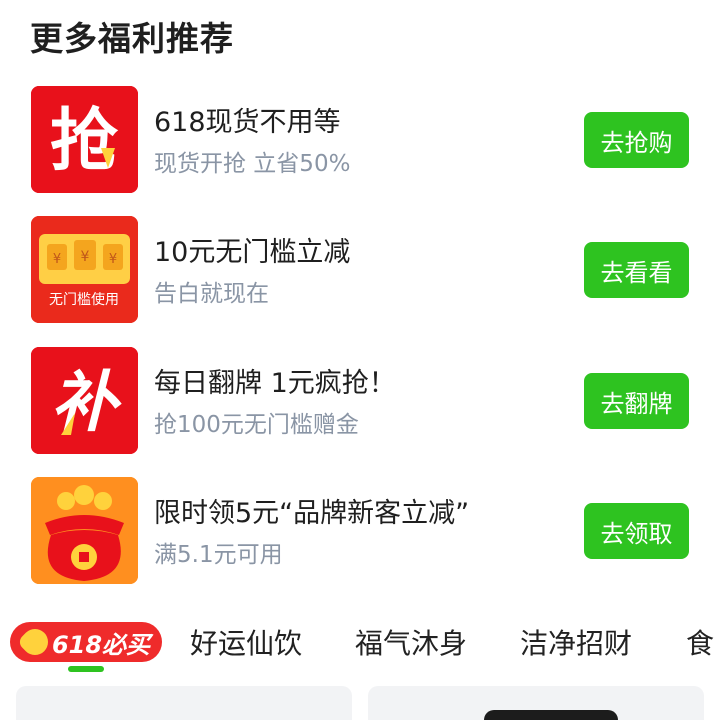 The height and width of the screenshot is (720, 720). What do you see at coordinates (252, 252) in the screenshot?
I see `offer-title: 10元无门槛立减` at bounding box center [252, 252].